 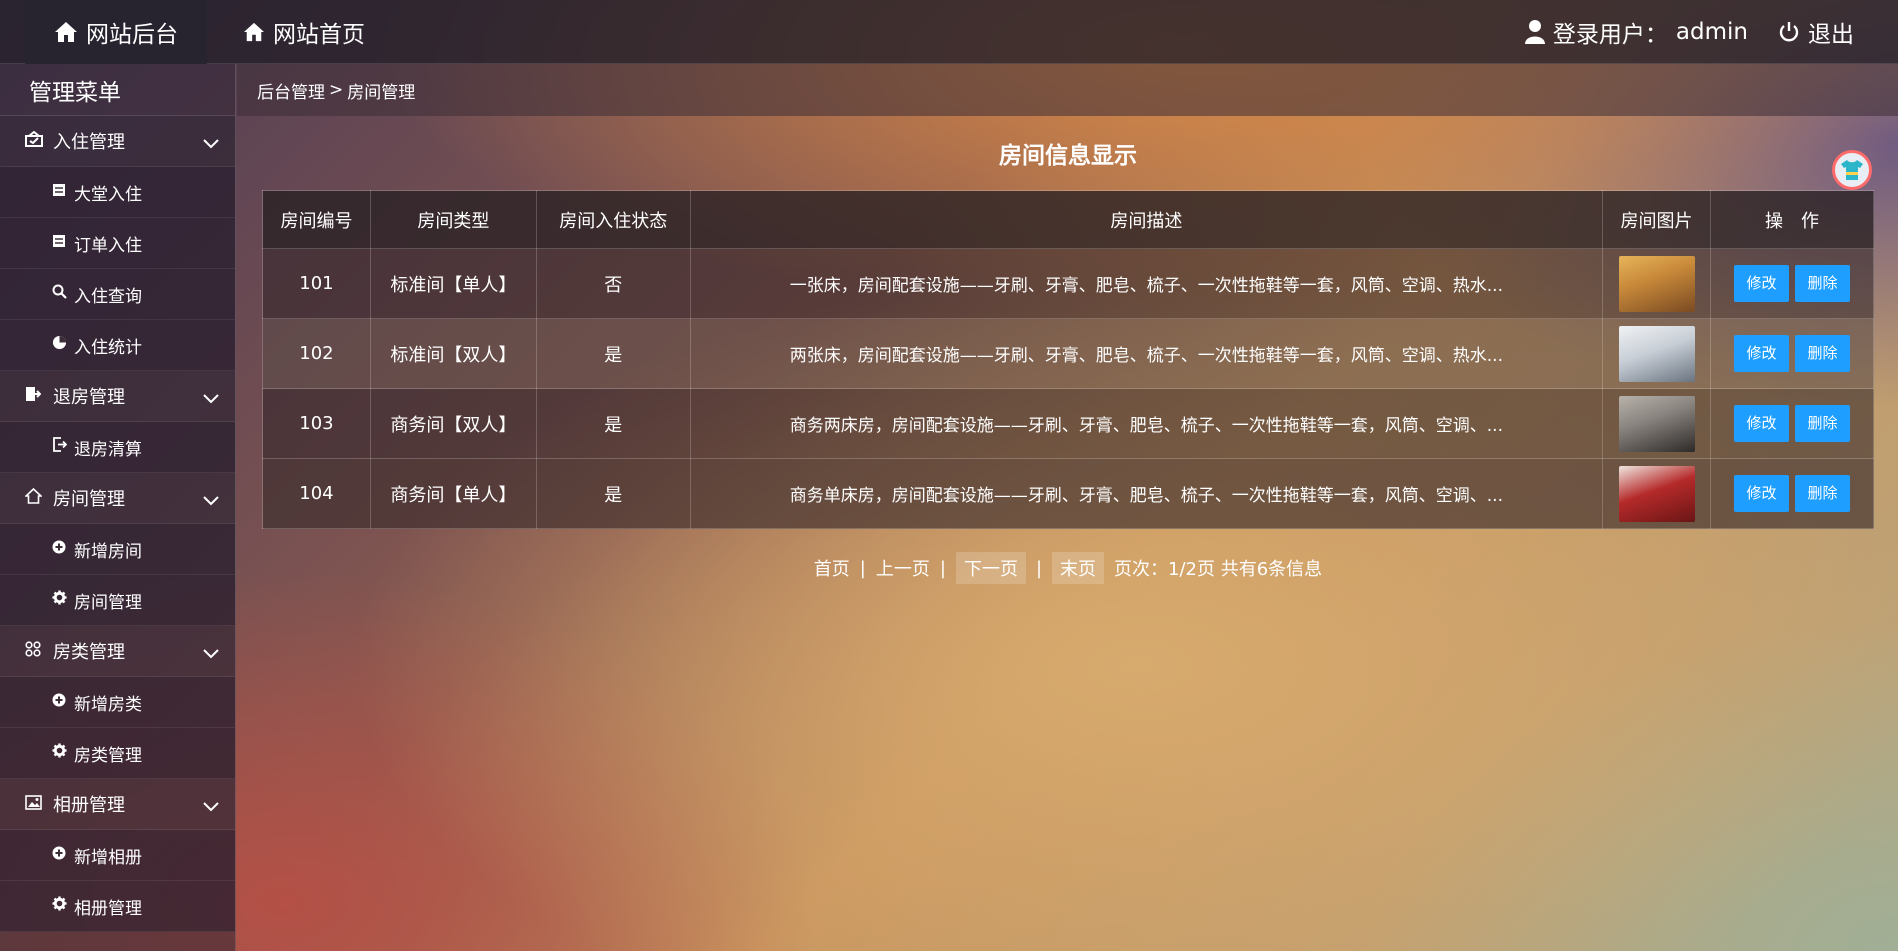 I want to click on sidebar-group-room-types: 房类管理, so click(x=117, y=651).